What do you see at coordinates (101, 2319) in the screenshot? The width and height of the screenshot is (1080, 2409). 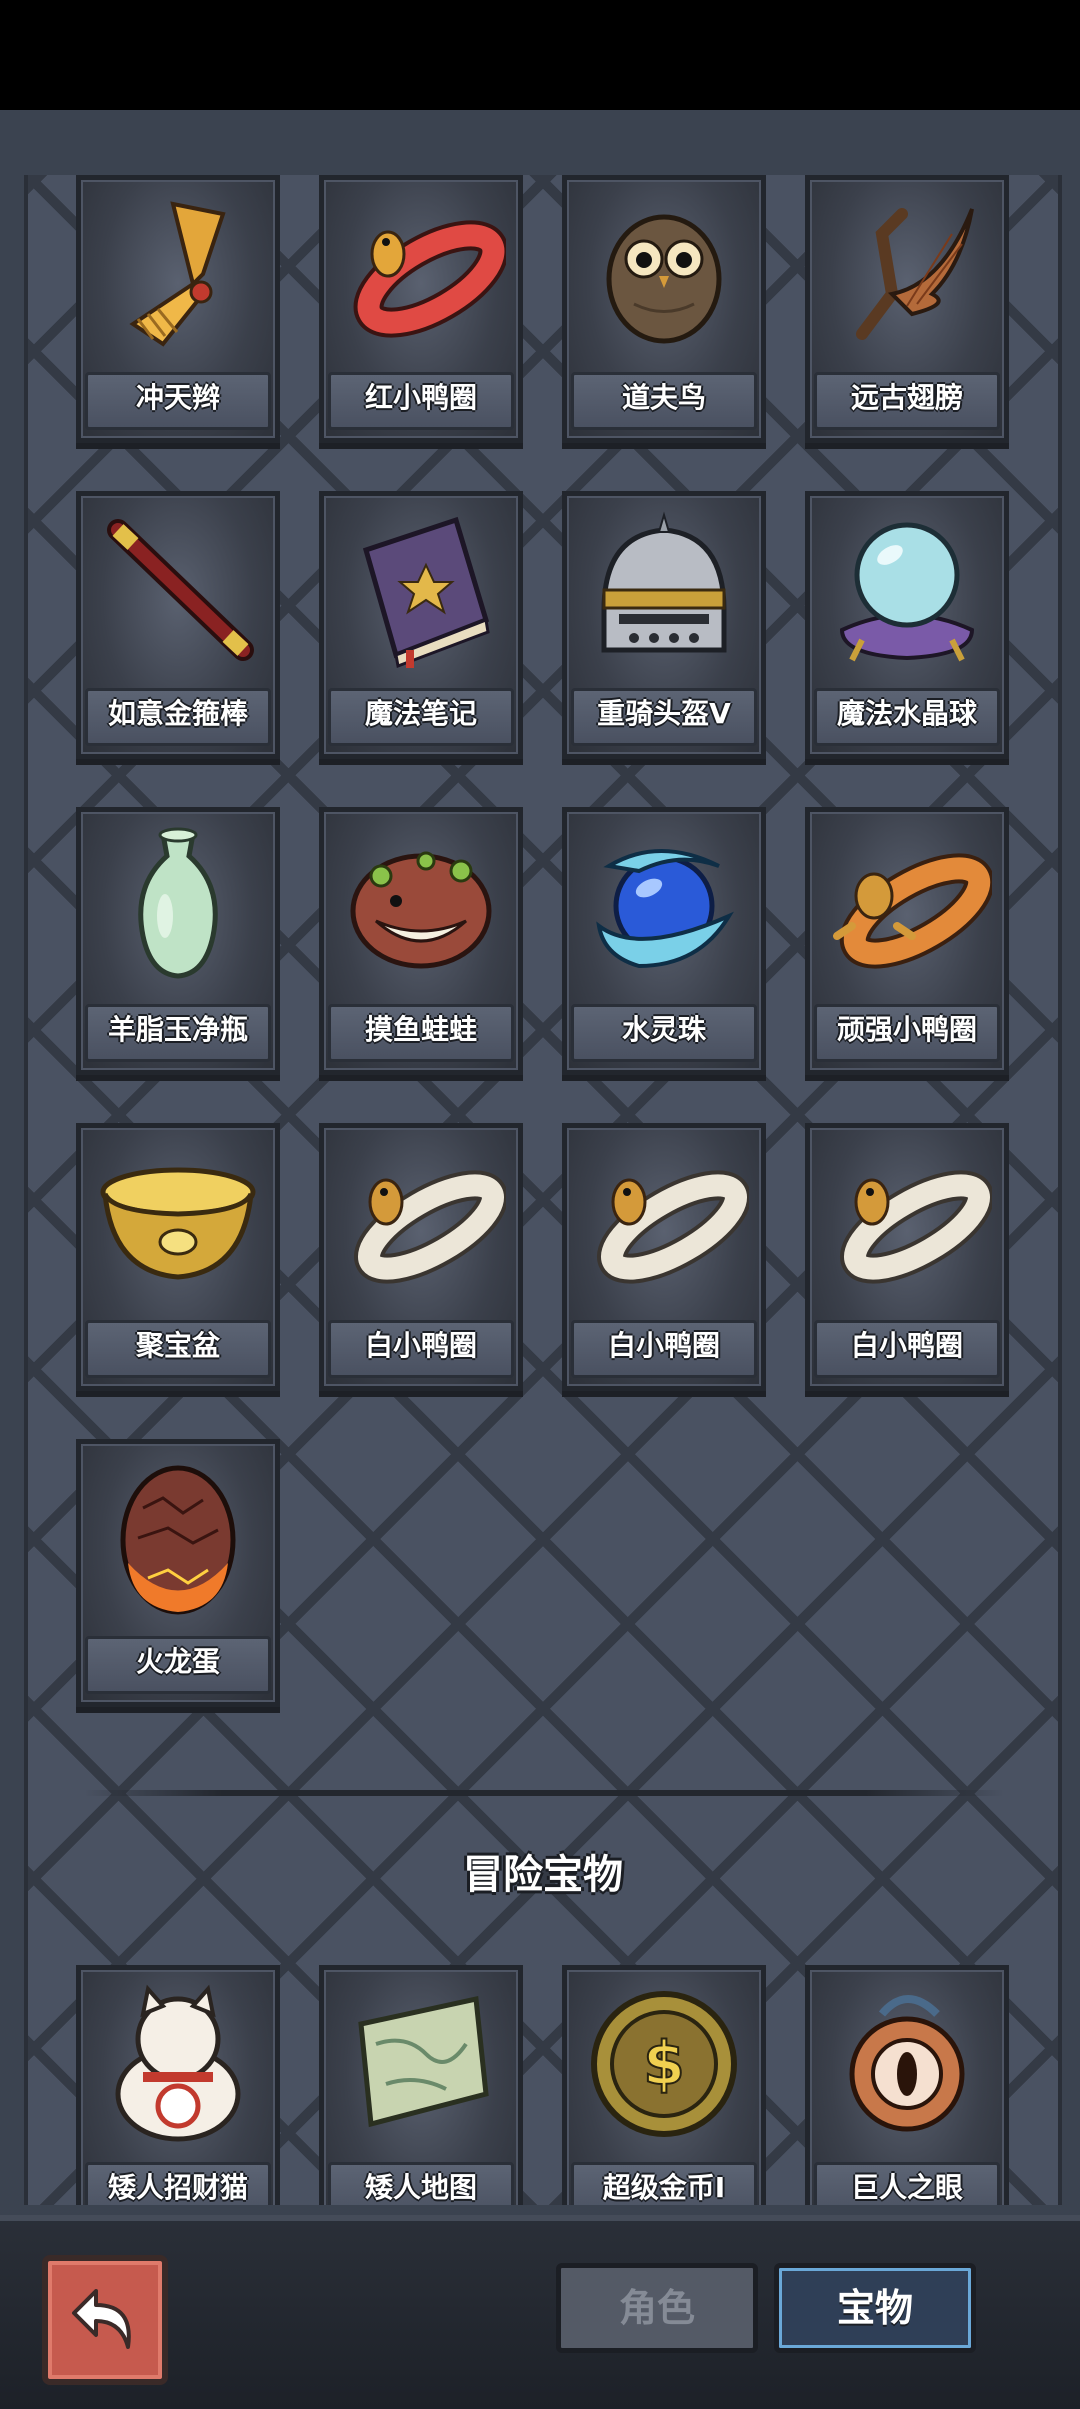 I see `back-arrow-icon` at bounding box center [101, 2319].